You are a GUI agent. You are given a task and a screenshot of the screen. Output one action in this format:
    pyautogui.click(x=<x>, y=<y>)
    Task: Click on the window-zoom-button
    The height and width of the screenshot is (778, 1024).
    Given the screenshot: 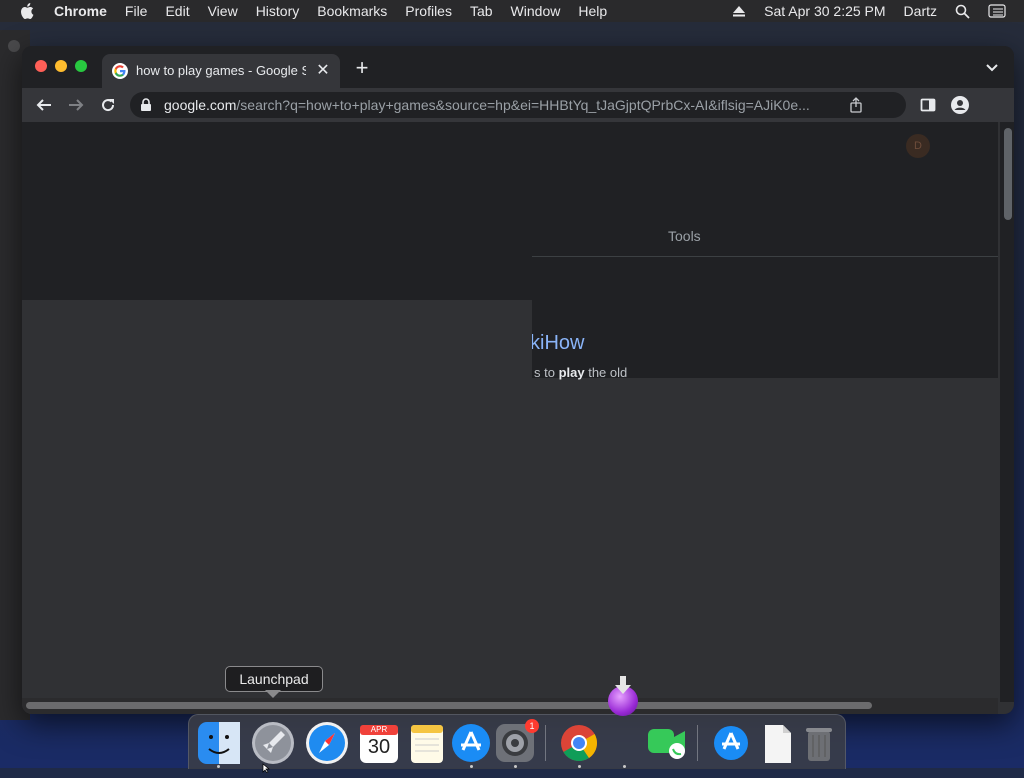 What is the action you would take?
    pyautogui.click(x=81, y=66)
    